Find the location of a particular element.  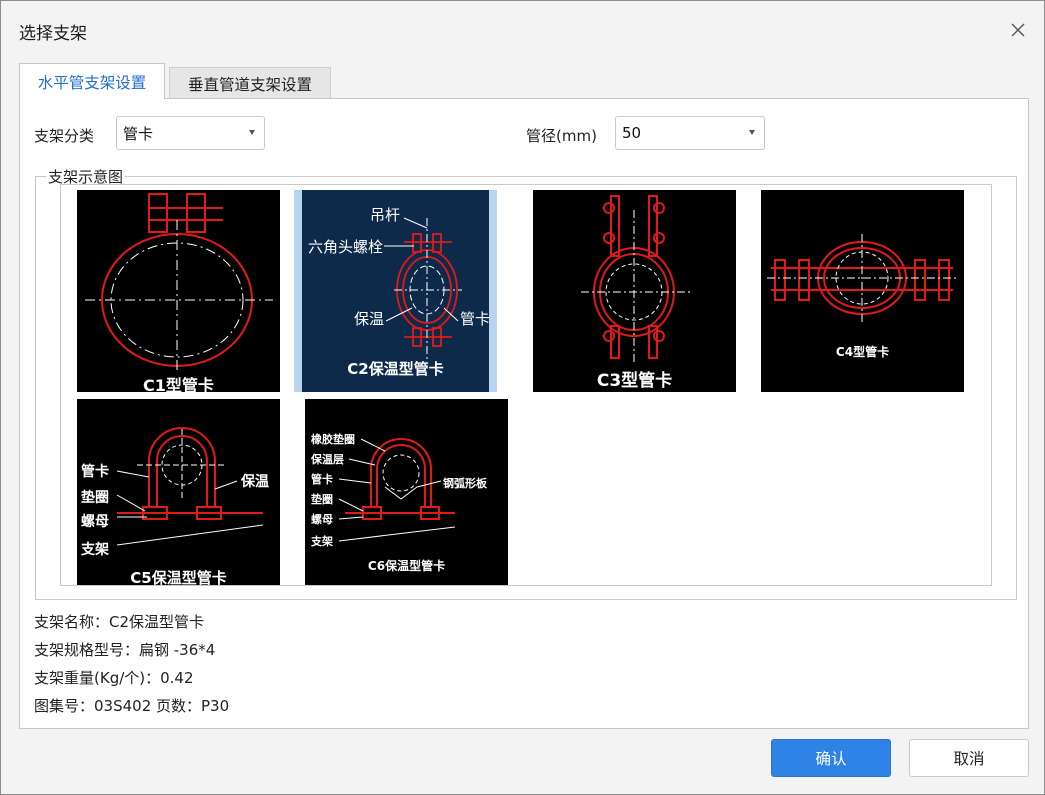

c6-callout-steel-plate: 钢弧形板 is located at coordinates (465, 483).